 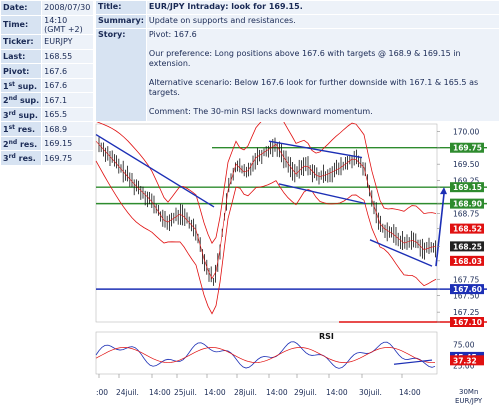 What do you see at coordinates (467, 246) in the screenshot?
I see `price-highlight-label: 168.25` at bounding box center [467, 246].